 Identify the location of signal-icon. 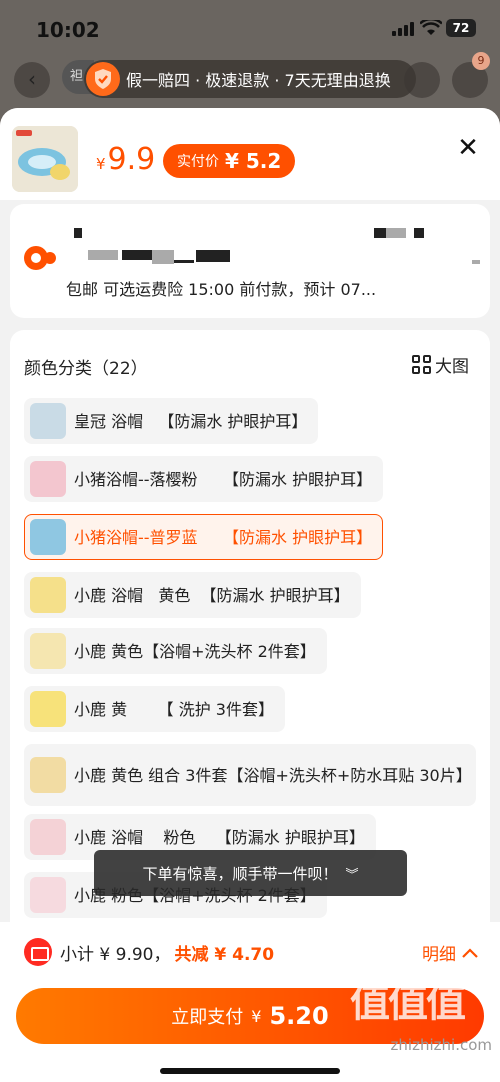
(403, 29).